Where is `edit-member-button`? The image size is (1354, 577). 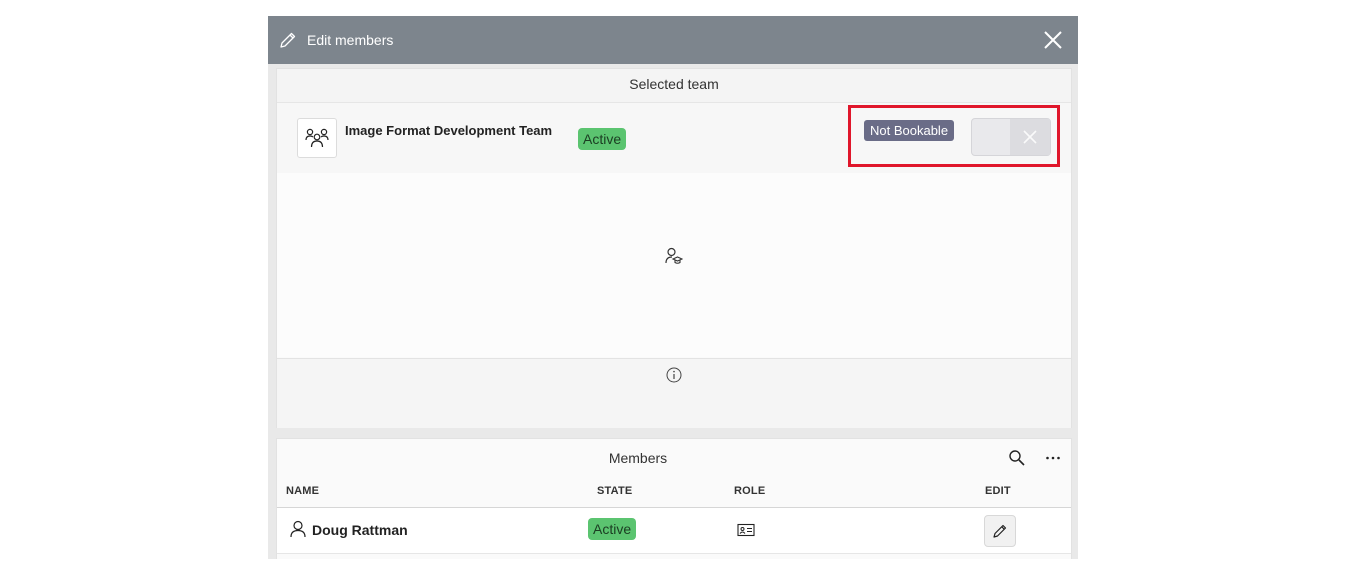
edit-member-button is located at coordinates (1000, 531).